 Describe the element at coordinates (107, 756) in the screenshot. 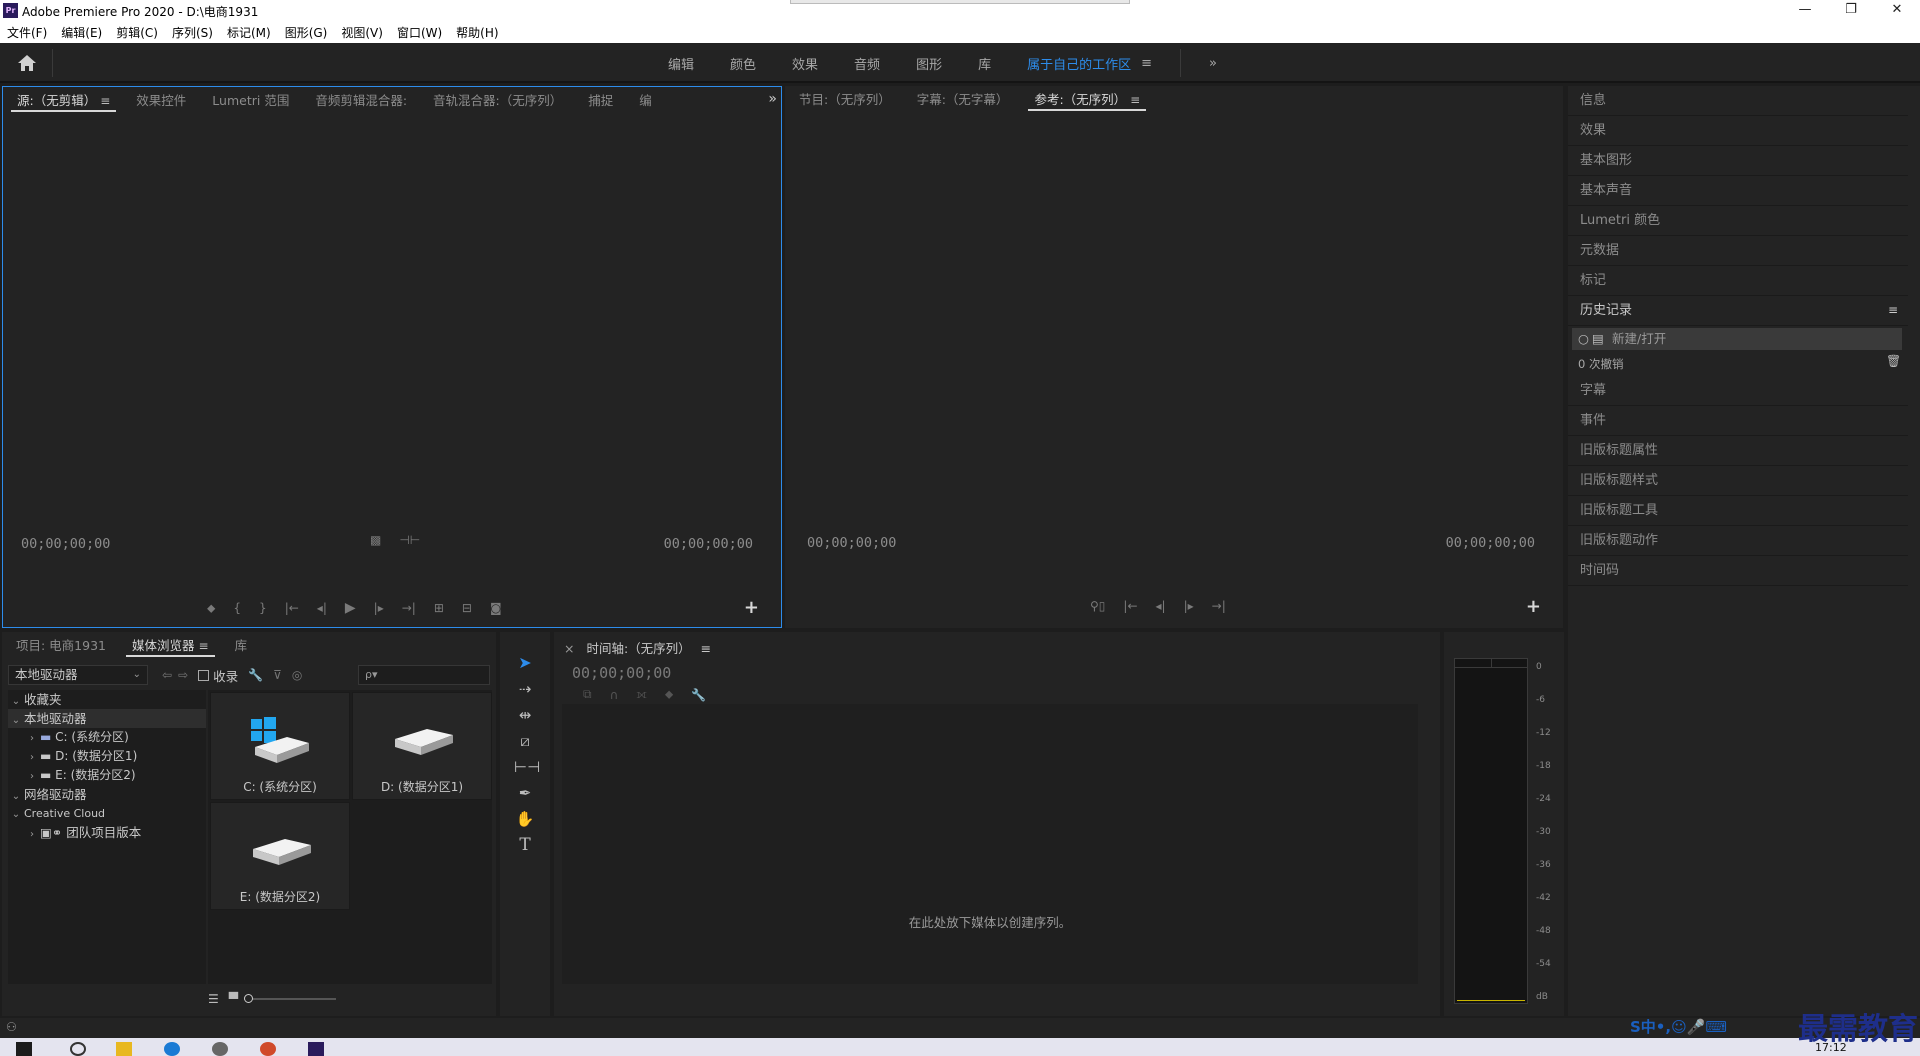

I see `tree-drive-d: › ▬ D: (数据分区1)` at that location.